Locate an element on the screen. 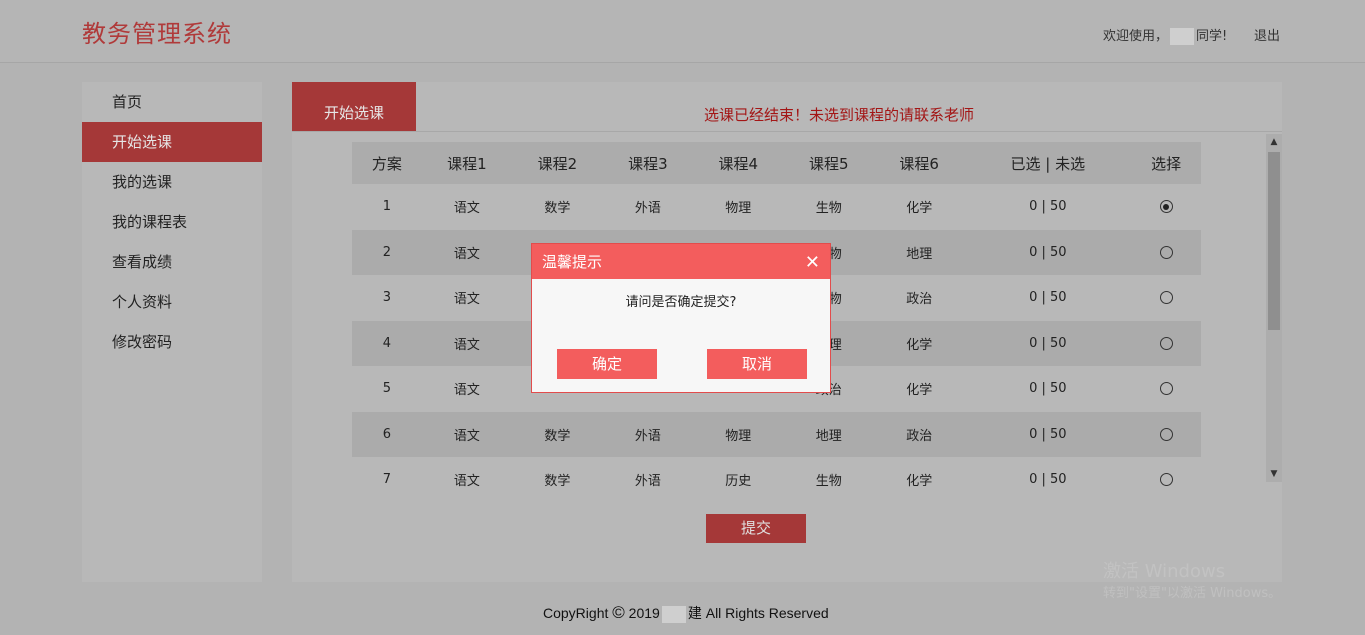 Image resolution: width=1365 pixels, height=635 pixels. footer-copyright: CopyRight © 2019 建 All Rights Reserved is located at coordinates (686, 613).